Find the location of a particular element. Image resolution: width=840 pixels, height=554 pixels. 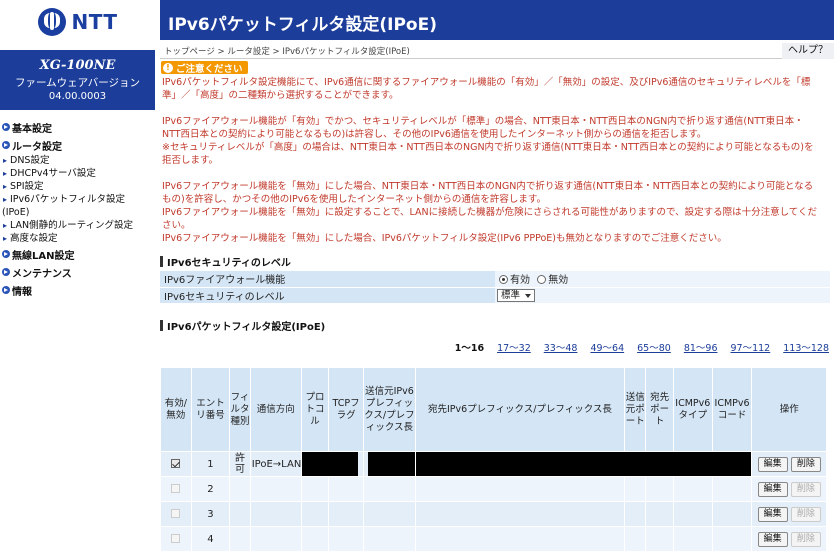

device-model: XG-100NE is located at coordinates (77, 65).